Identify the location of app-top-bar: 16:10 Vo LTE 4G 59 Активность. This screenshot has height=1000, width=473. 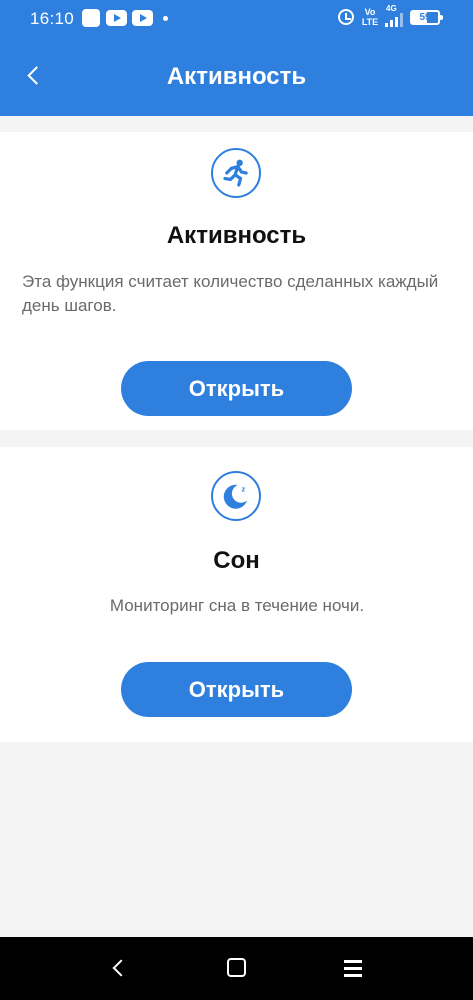
(236, 58).